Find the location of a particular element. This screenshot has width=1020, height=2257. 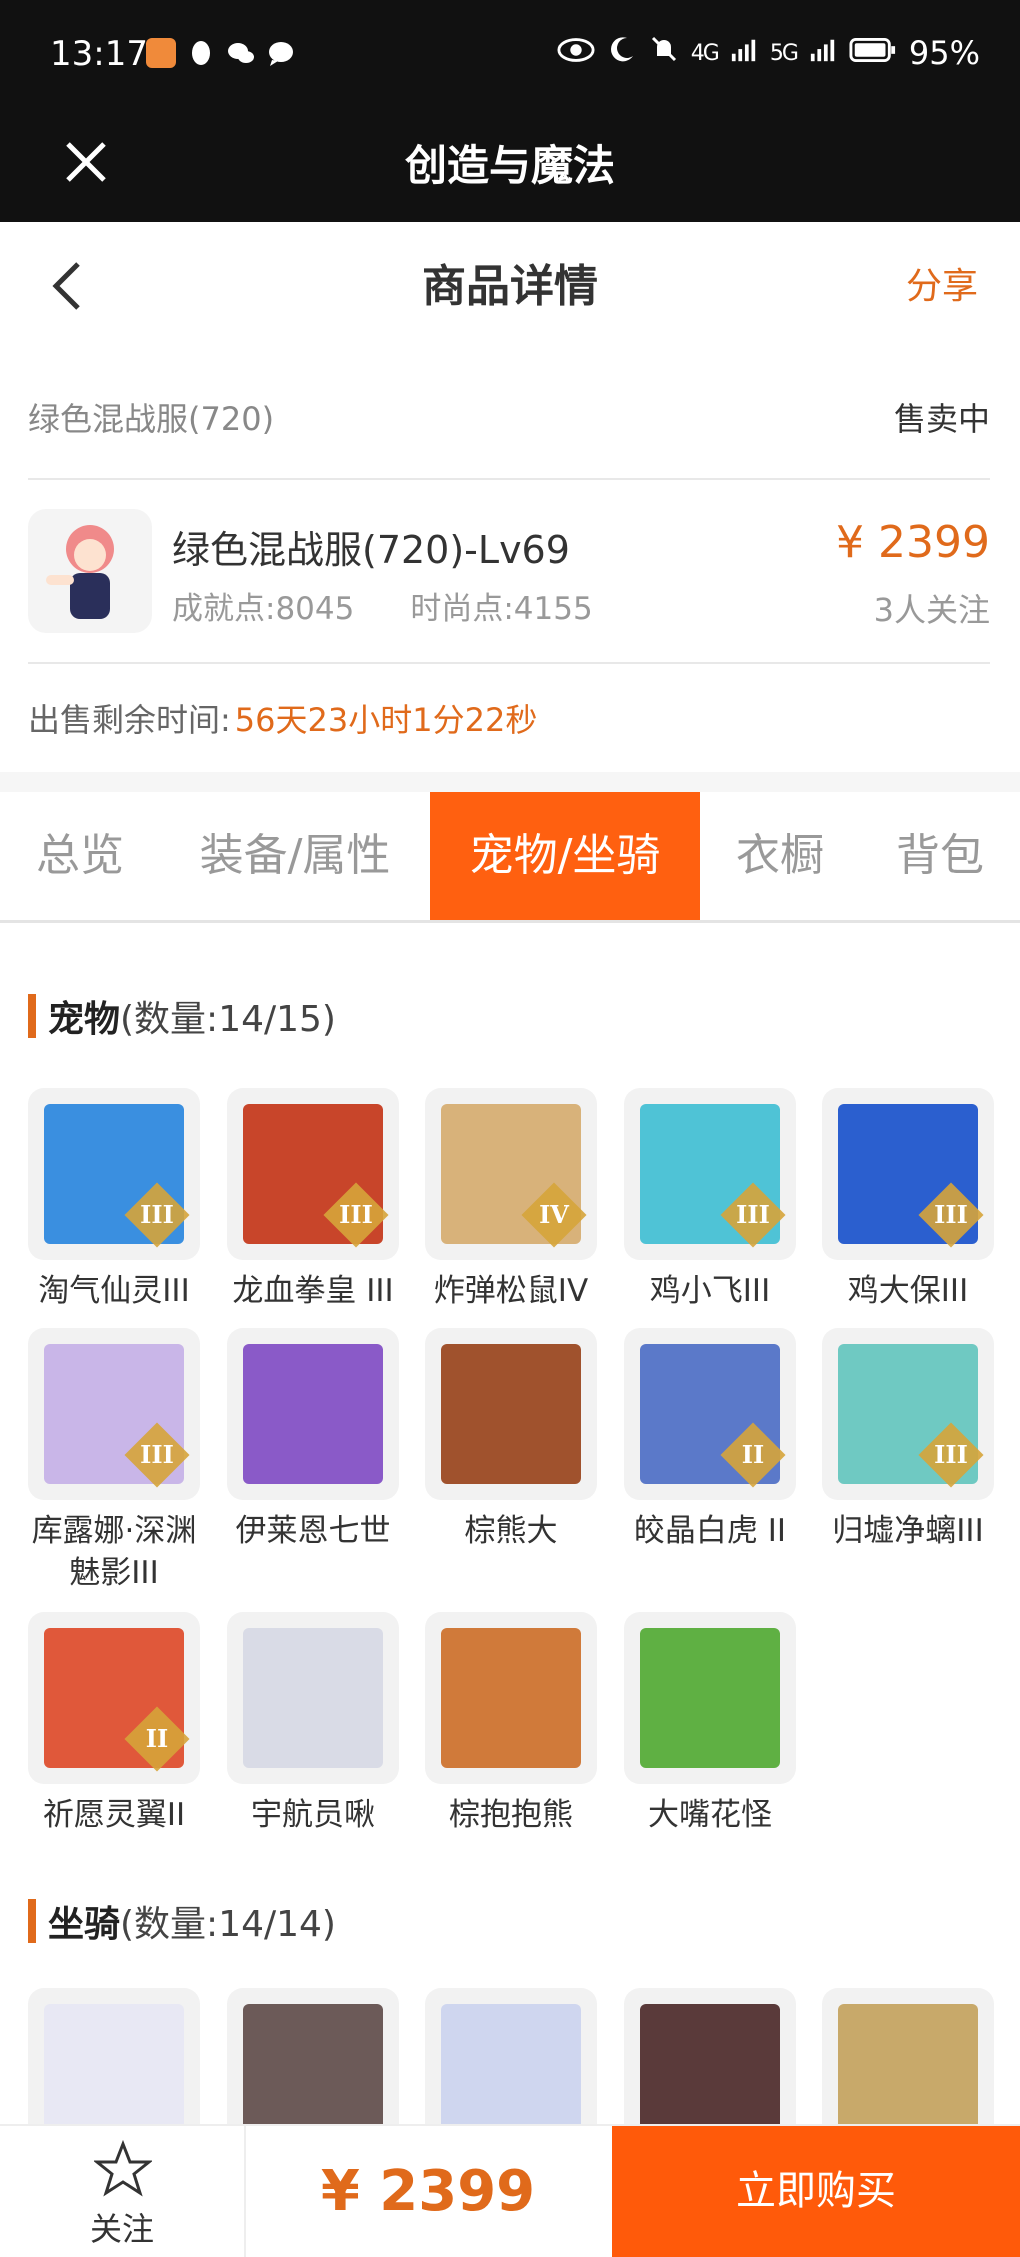

page-title: 商品详情 is located at coordinates (510, 286).